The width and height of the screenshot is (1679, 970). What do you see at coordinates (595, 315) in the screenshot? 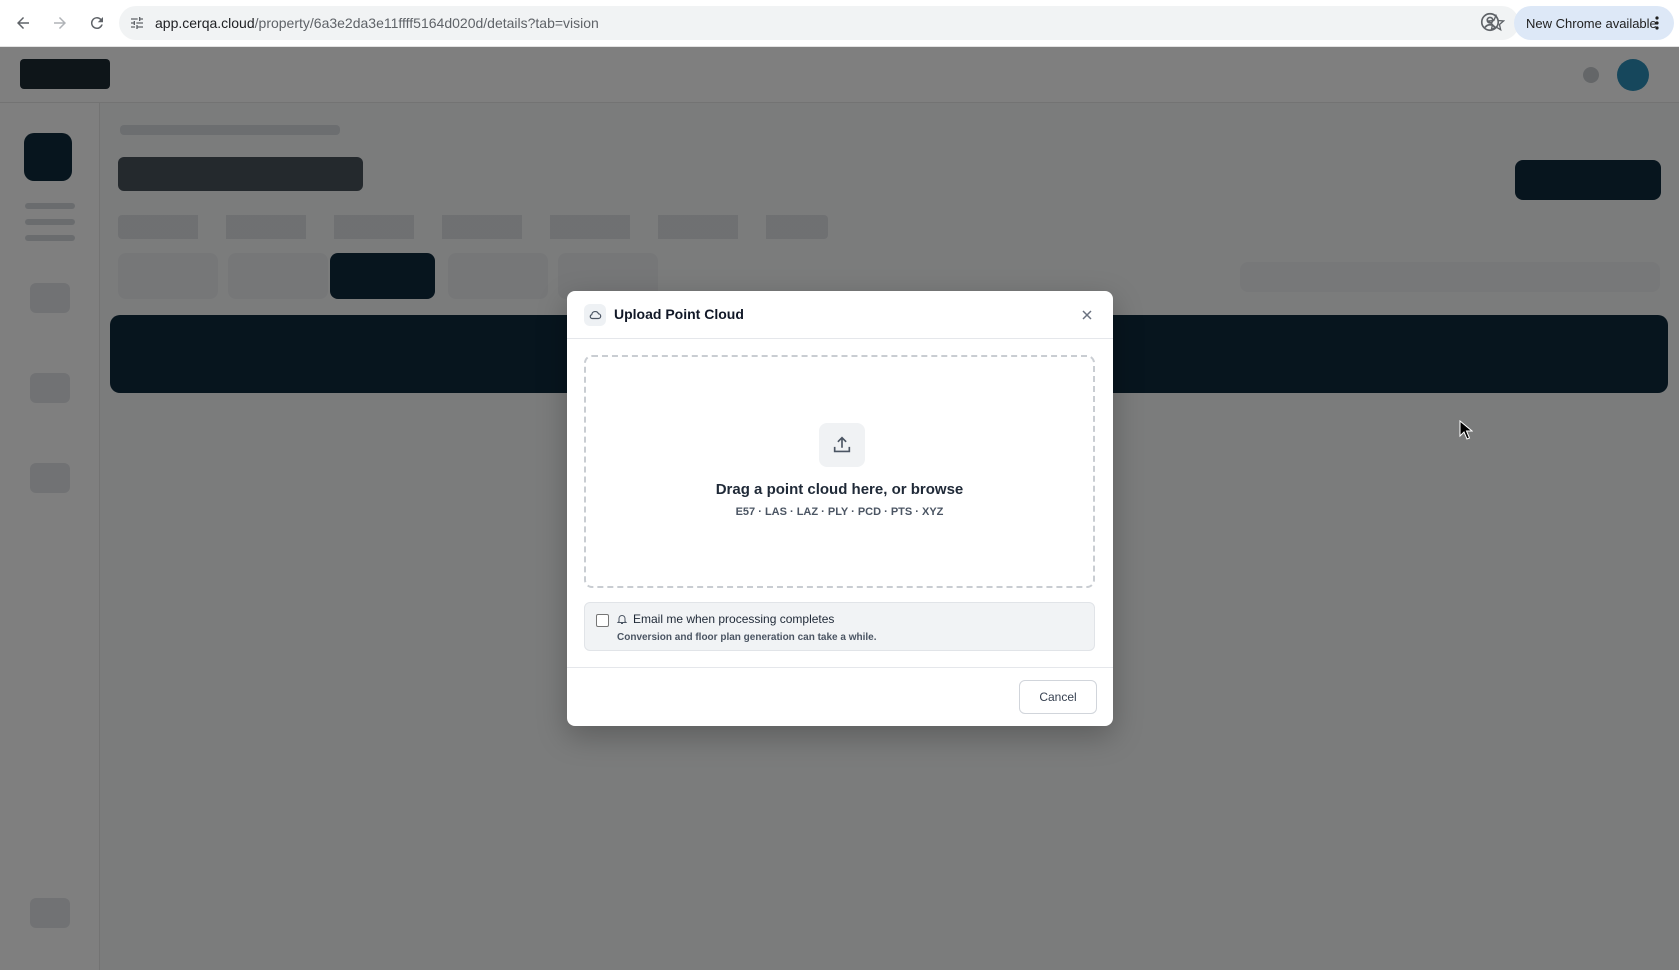
I see `cloud-icon` at bounding box center [595, 315].